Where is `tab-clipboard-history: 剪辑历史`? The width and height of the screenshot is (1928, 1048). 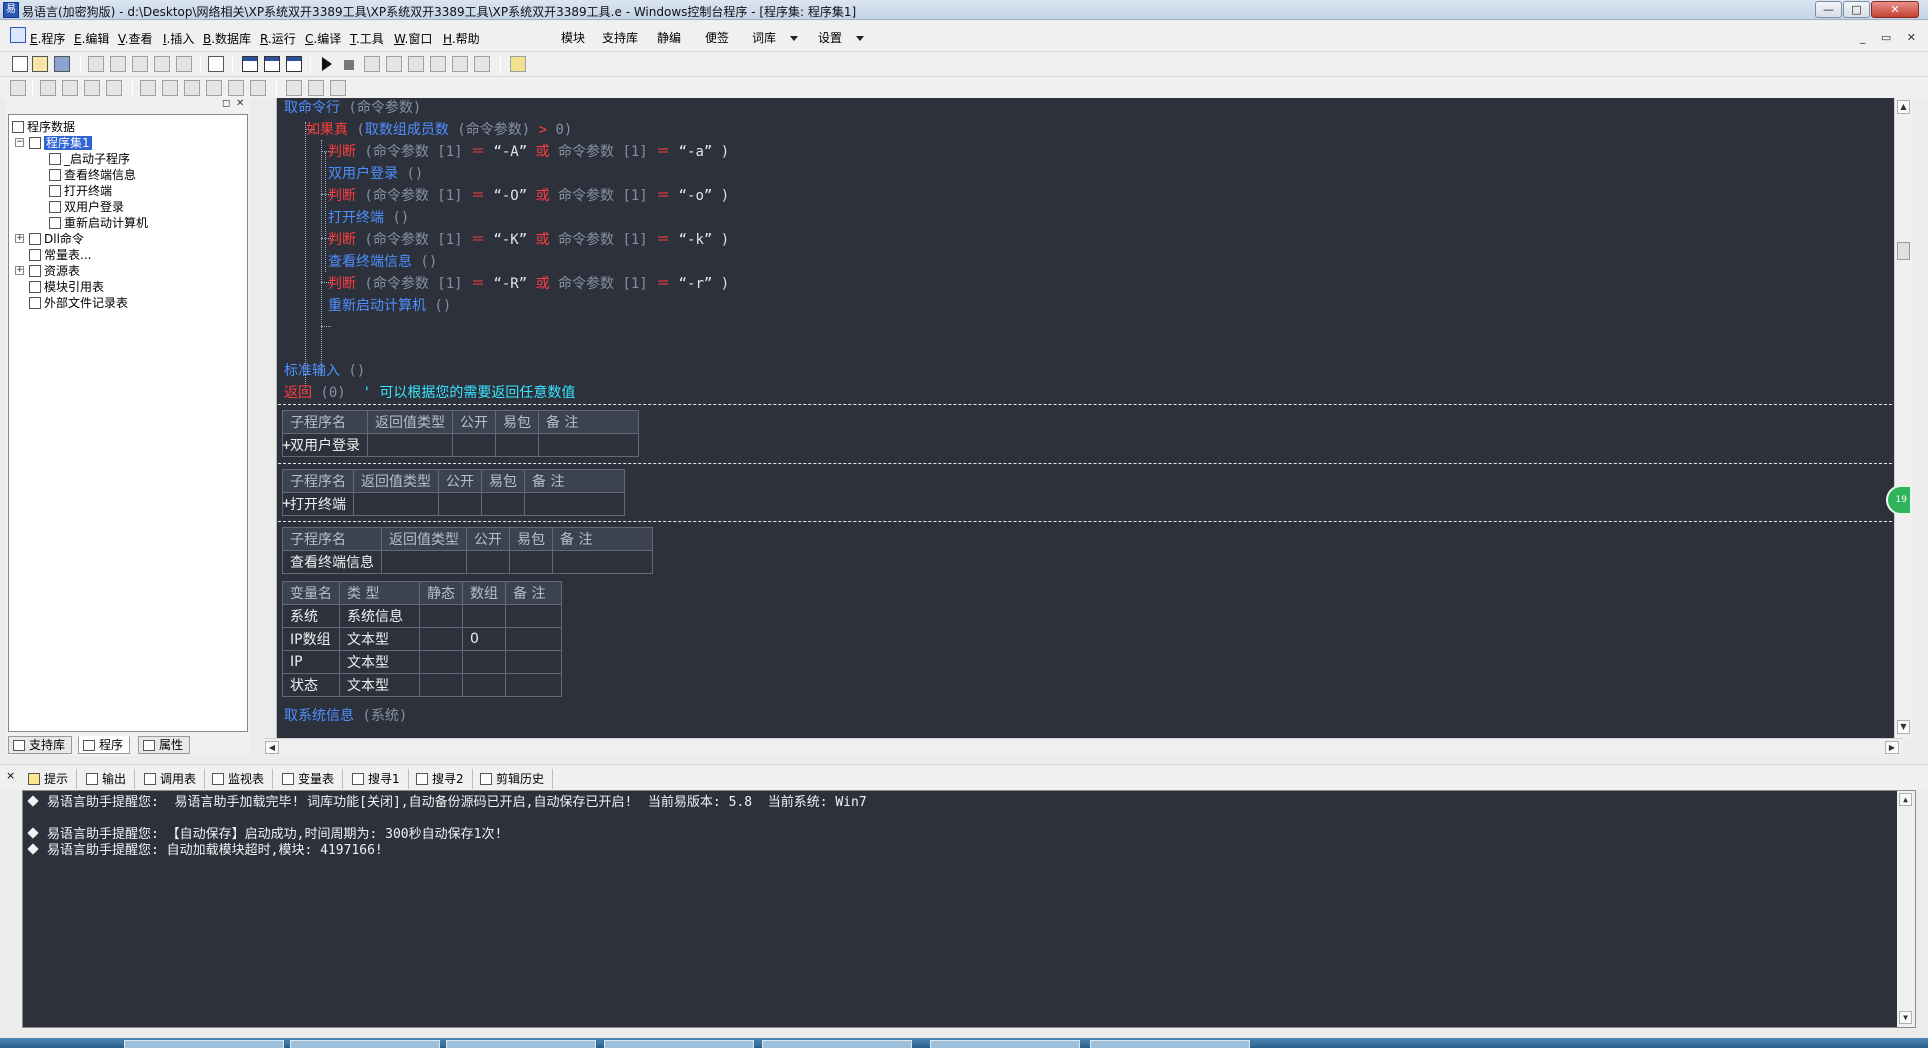
tab-clipboard-history: 剪辑历史 is located at coordinates (516, 779).